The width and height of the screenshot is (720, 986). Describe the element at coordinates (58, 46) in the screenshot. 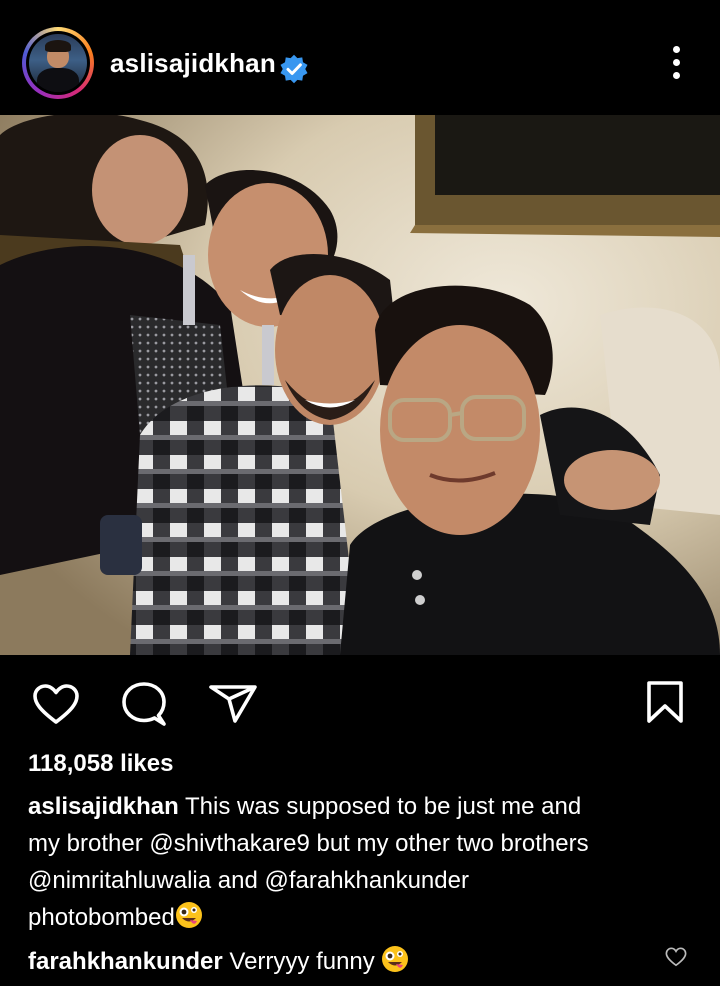

I see `avatar-hair` at that location.